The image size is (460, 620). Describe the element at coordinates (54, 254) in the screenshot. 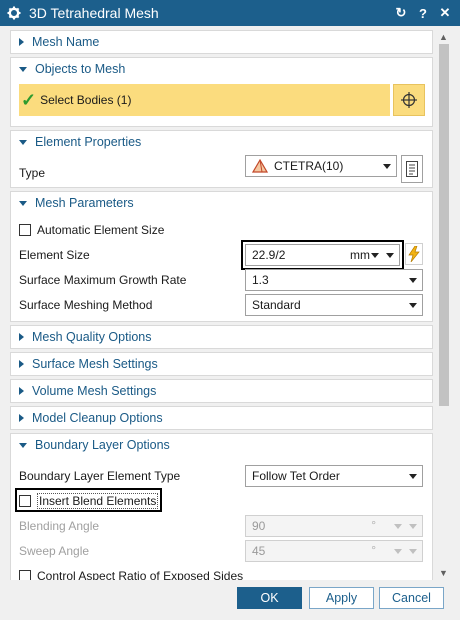

I see `element-size-label: Element Size` at that location.